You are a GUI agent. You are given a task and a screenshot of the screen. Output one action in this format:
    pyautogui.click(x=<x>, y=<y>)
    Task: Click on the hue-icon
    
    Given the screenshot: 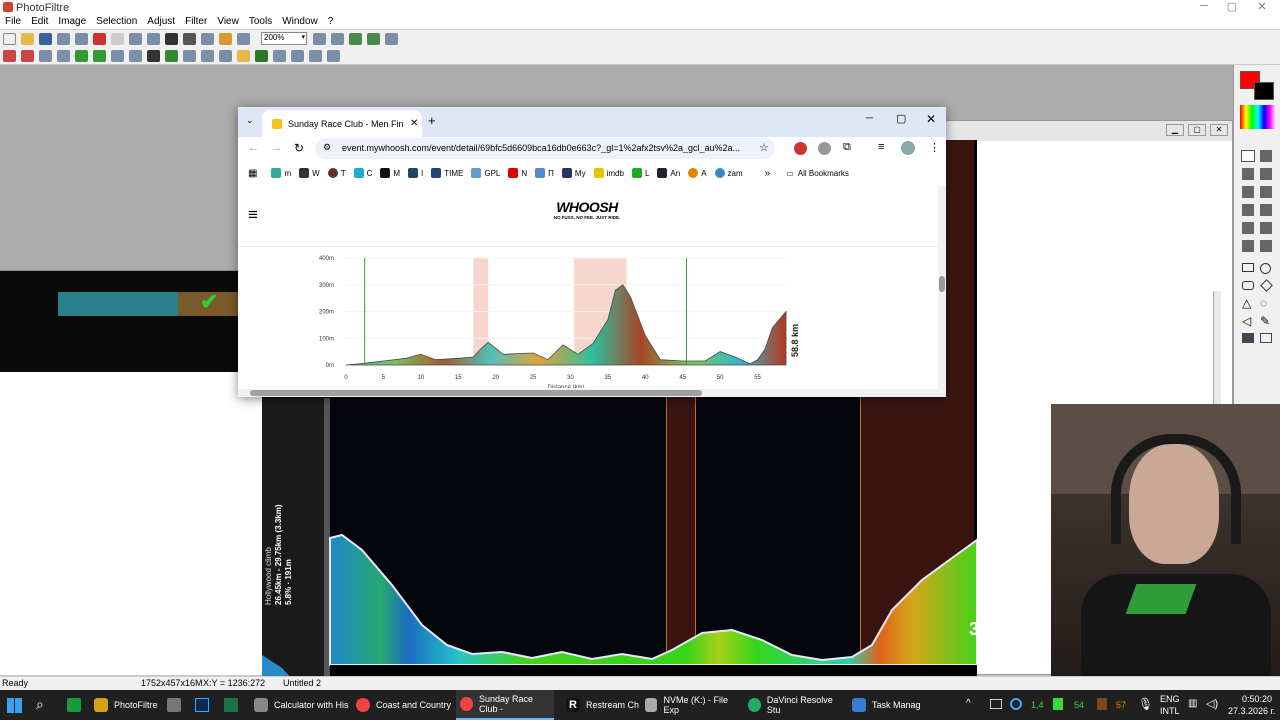 What is the action you would take?
    pyautogui.click(x=117, y=55)
    